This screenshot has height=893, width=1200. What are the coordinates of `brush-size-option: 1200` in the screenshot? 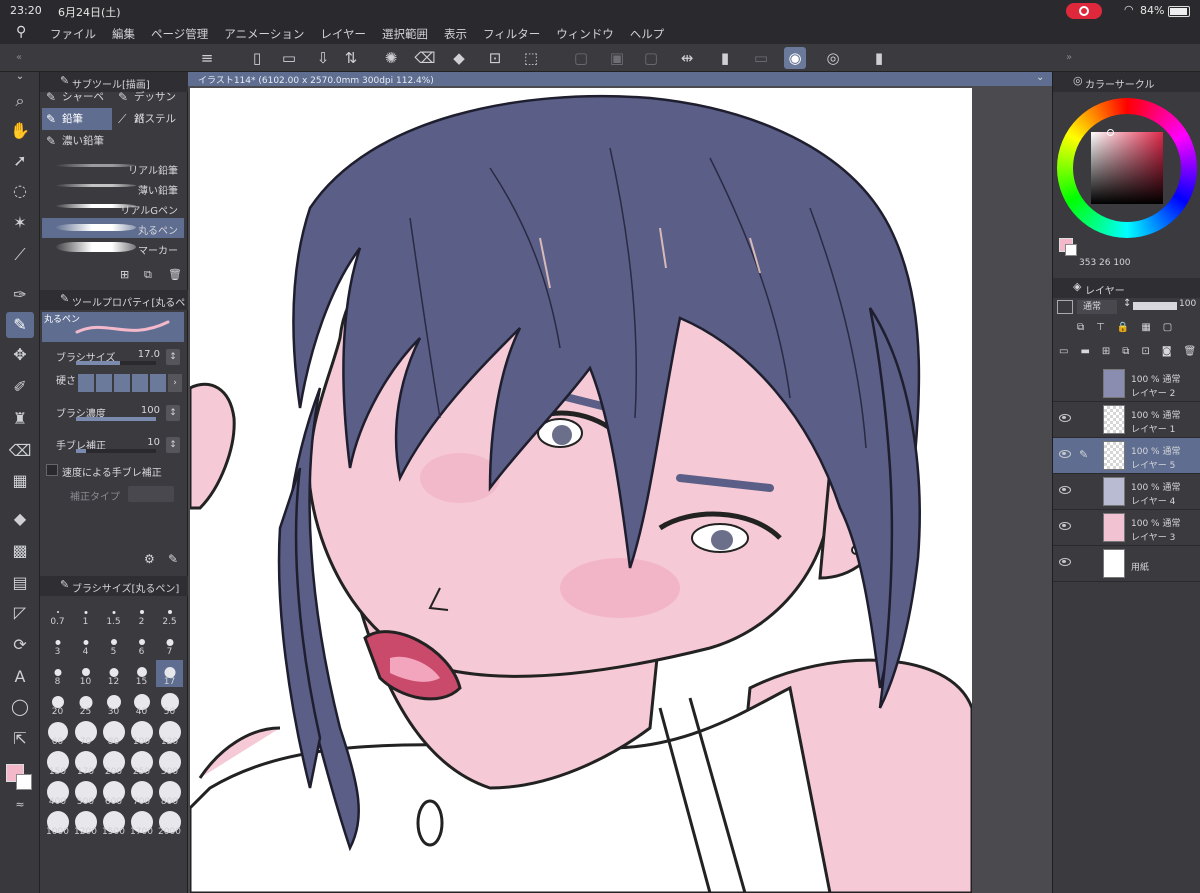 It's located at (85, 823).